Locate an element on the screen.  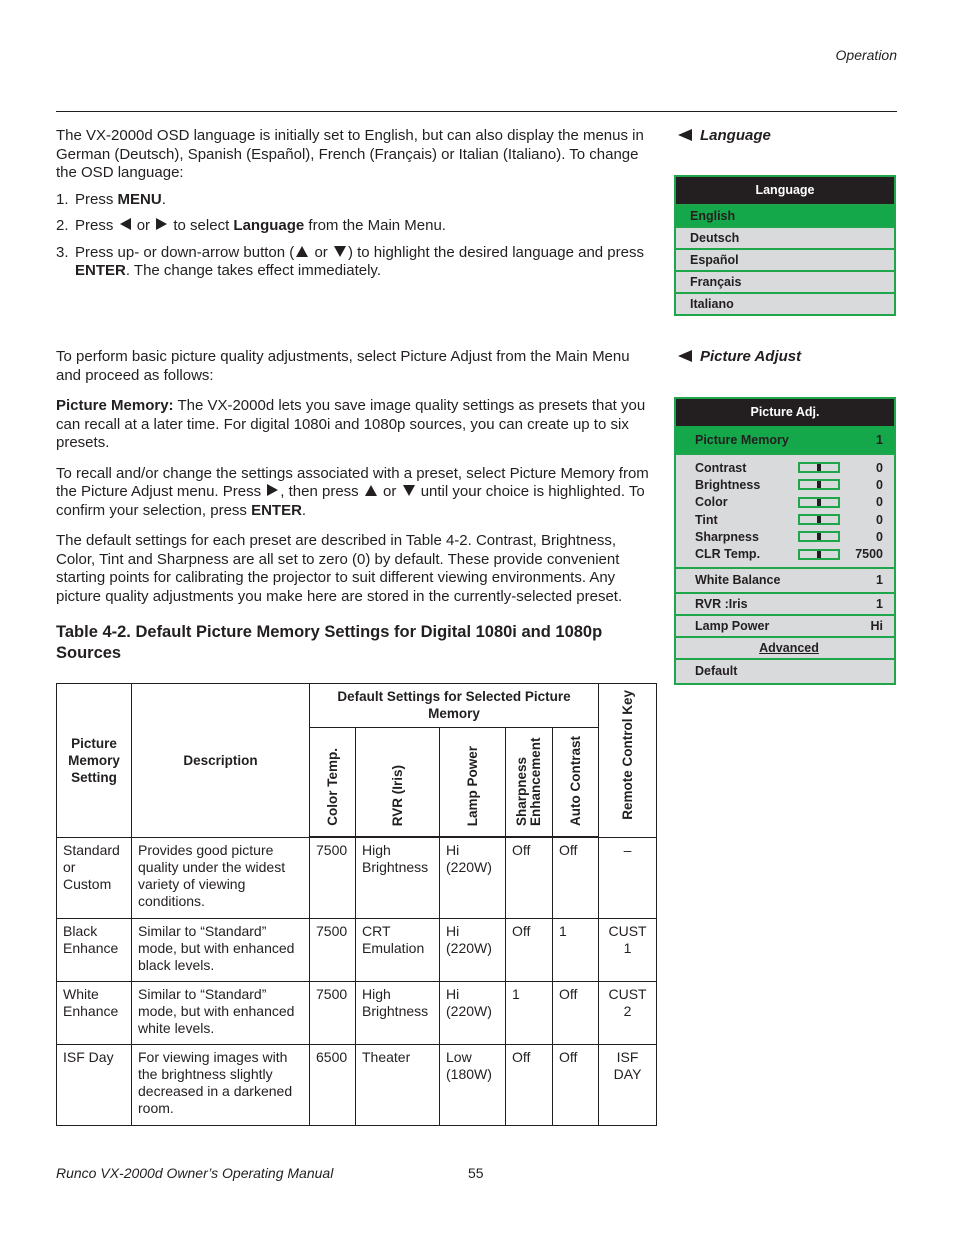
picture-adj-menu-title: Picture Adj. is located at coordinates (785, 412).